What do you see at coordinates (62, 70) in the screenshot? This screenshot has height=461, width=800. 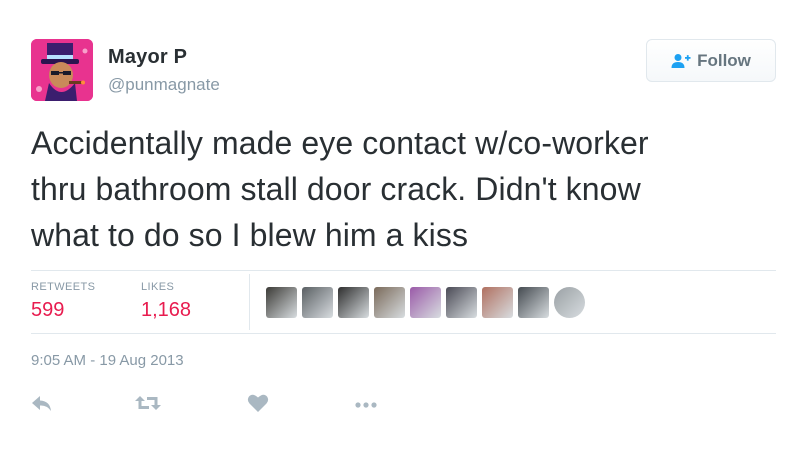 I see `avatar` at bounding box center [62, 70].